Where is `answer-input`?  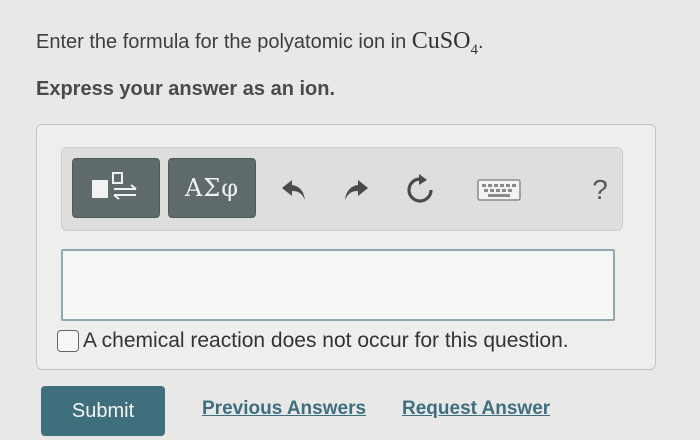
answer-input is located at coordinates (338, 285).